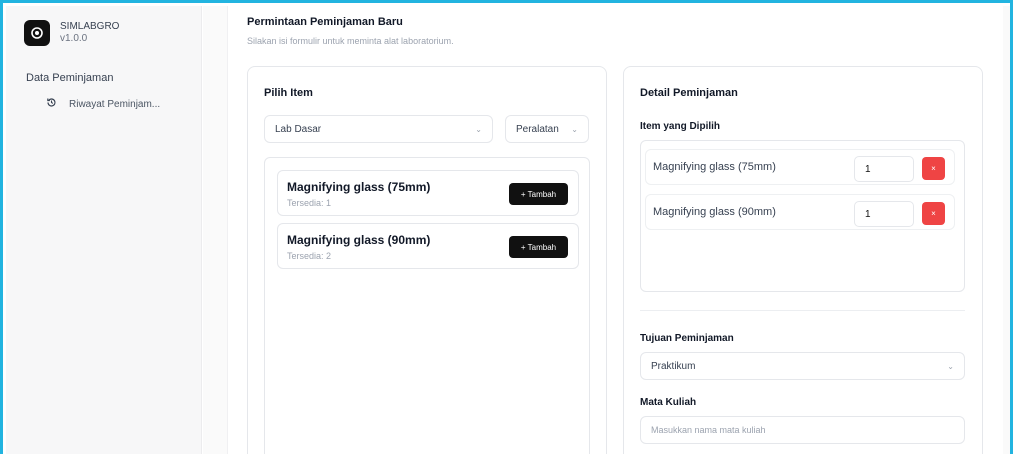  I want to click on app-version: v1.0.0, so click(74, 38).